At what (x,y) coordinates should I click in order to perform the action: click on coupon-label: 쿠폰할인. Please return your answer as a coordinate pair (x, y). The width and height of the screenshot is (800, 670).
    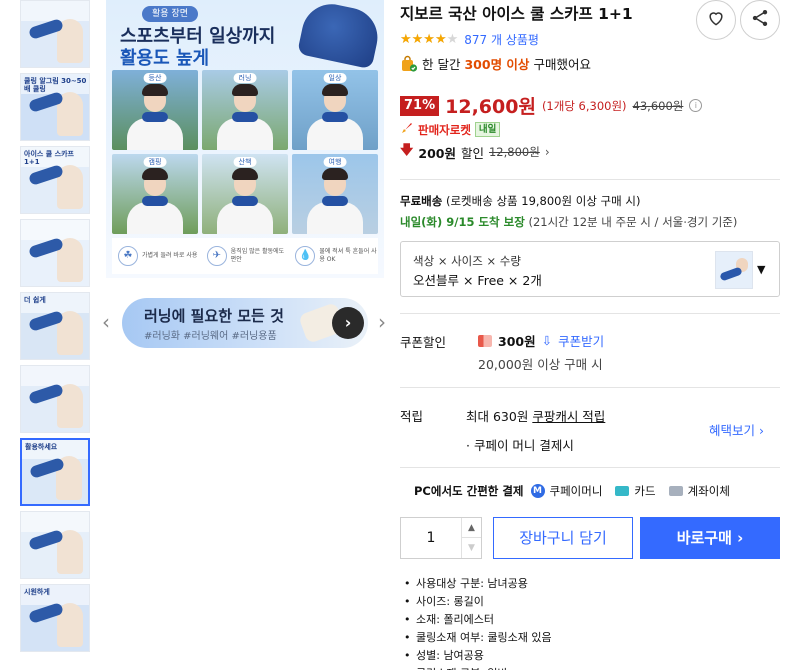
    Looking at the image, I should click on (423, 342).